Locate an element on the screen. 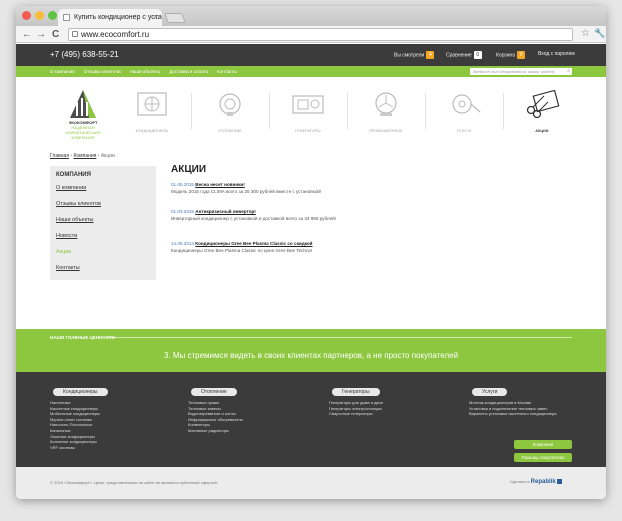  logo-tagline: НАДЕЖНАЯ КЛИМАТИЧЕСКАЯ КОМПАНИЯ is located at coordinates (83, 132).